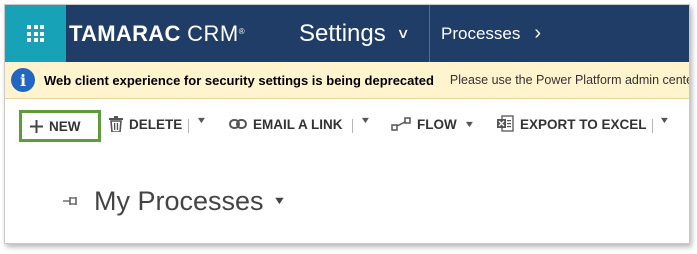 The width and height of the screenshot is (697, 254). I want to click on link-icon, so click(238, 124).